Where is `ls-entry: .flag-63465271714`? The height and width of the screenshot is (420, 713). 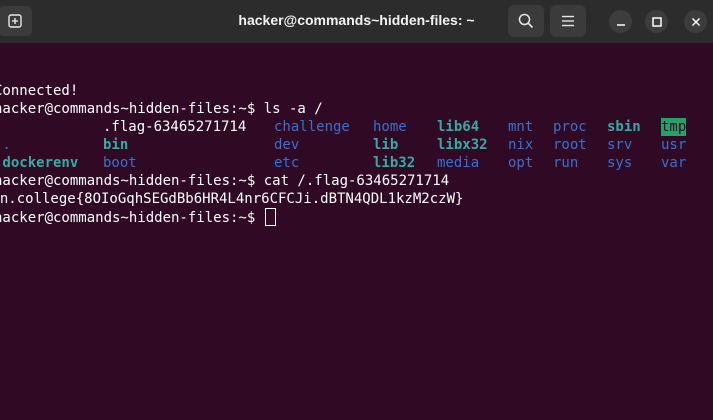
ls-entry: .flag-63465271714 is located at coordinates (175, 127).